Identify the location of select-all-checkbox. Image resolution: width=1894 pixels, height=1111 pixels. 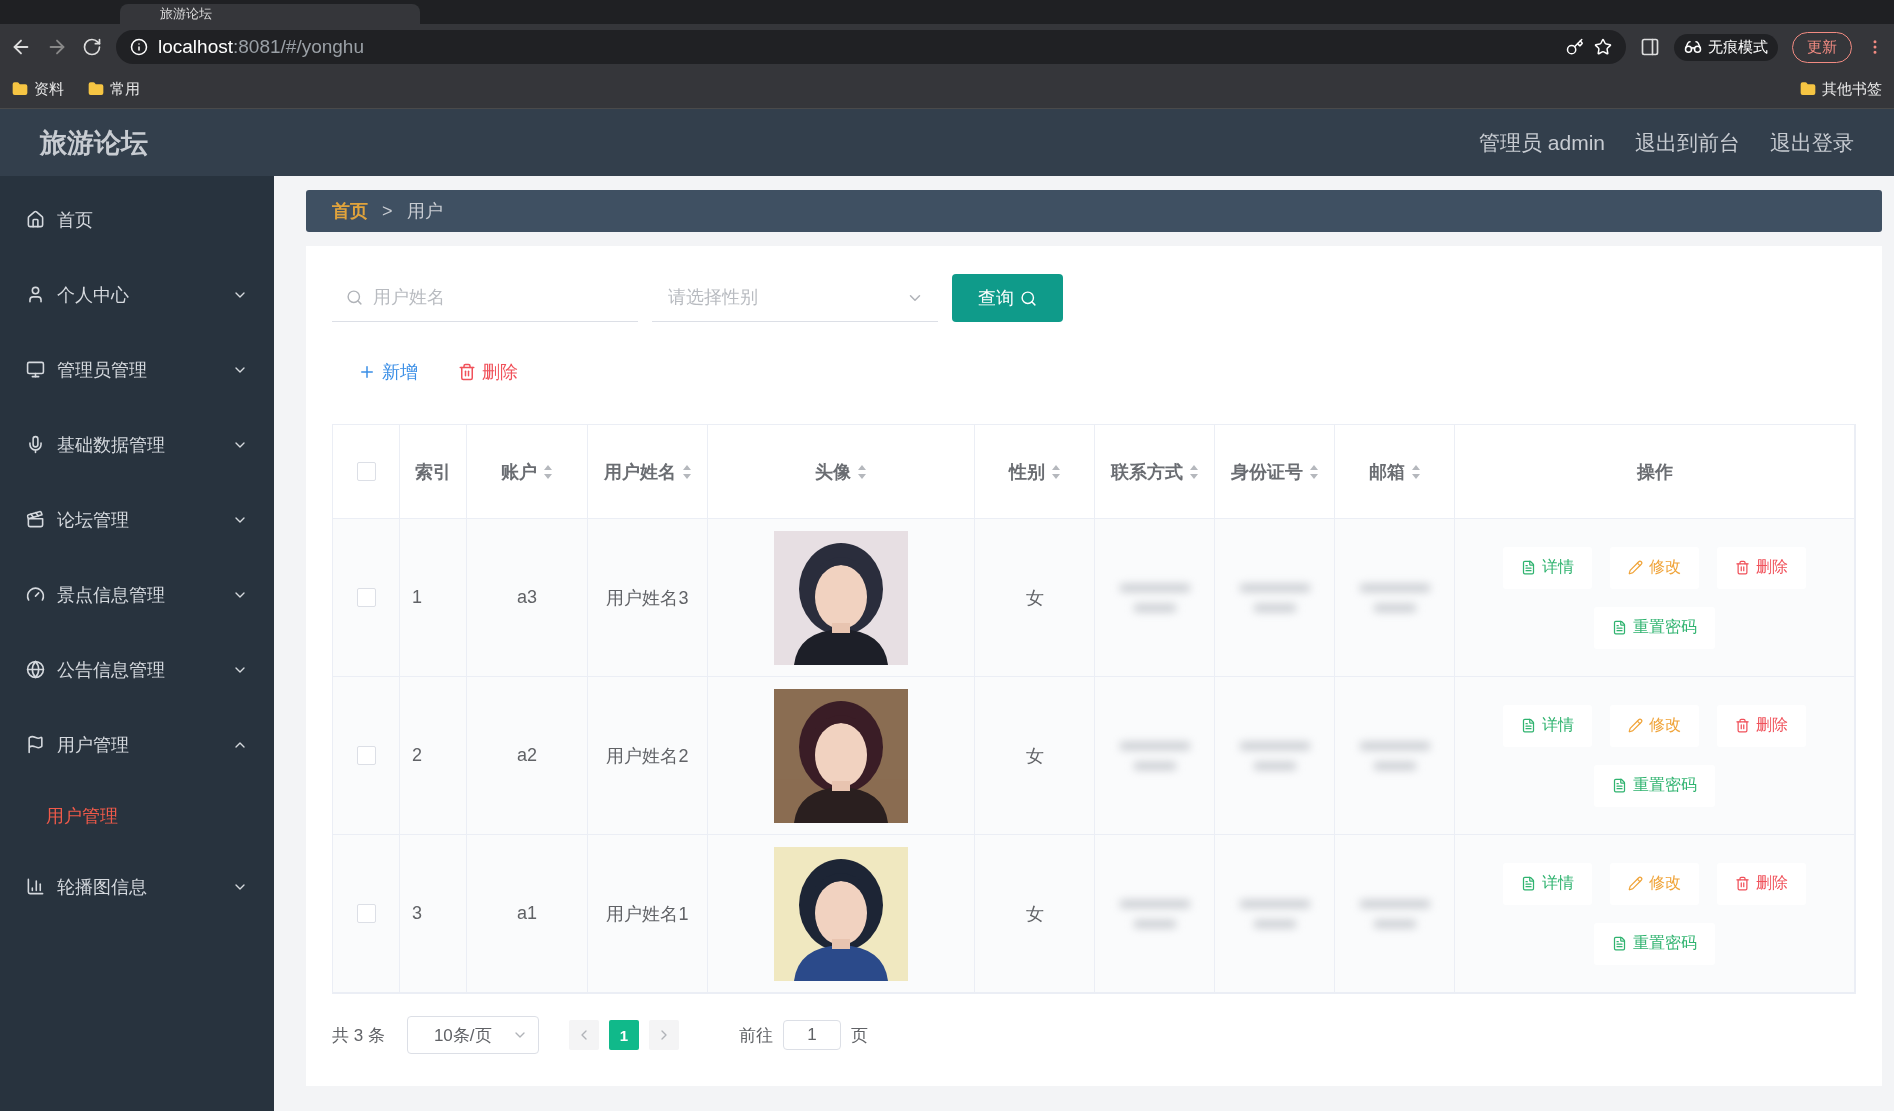
(366, 471).